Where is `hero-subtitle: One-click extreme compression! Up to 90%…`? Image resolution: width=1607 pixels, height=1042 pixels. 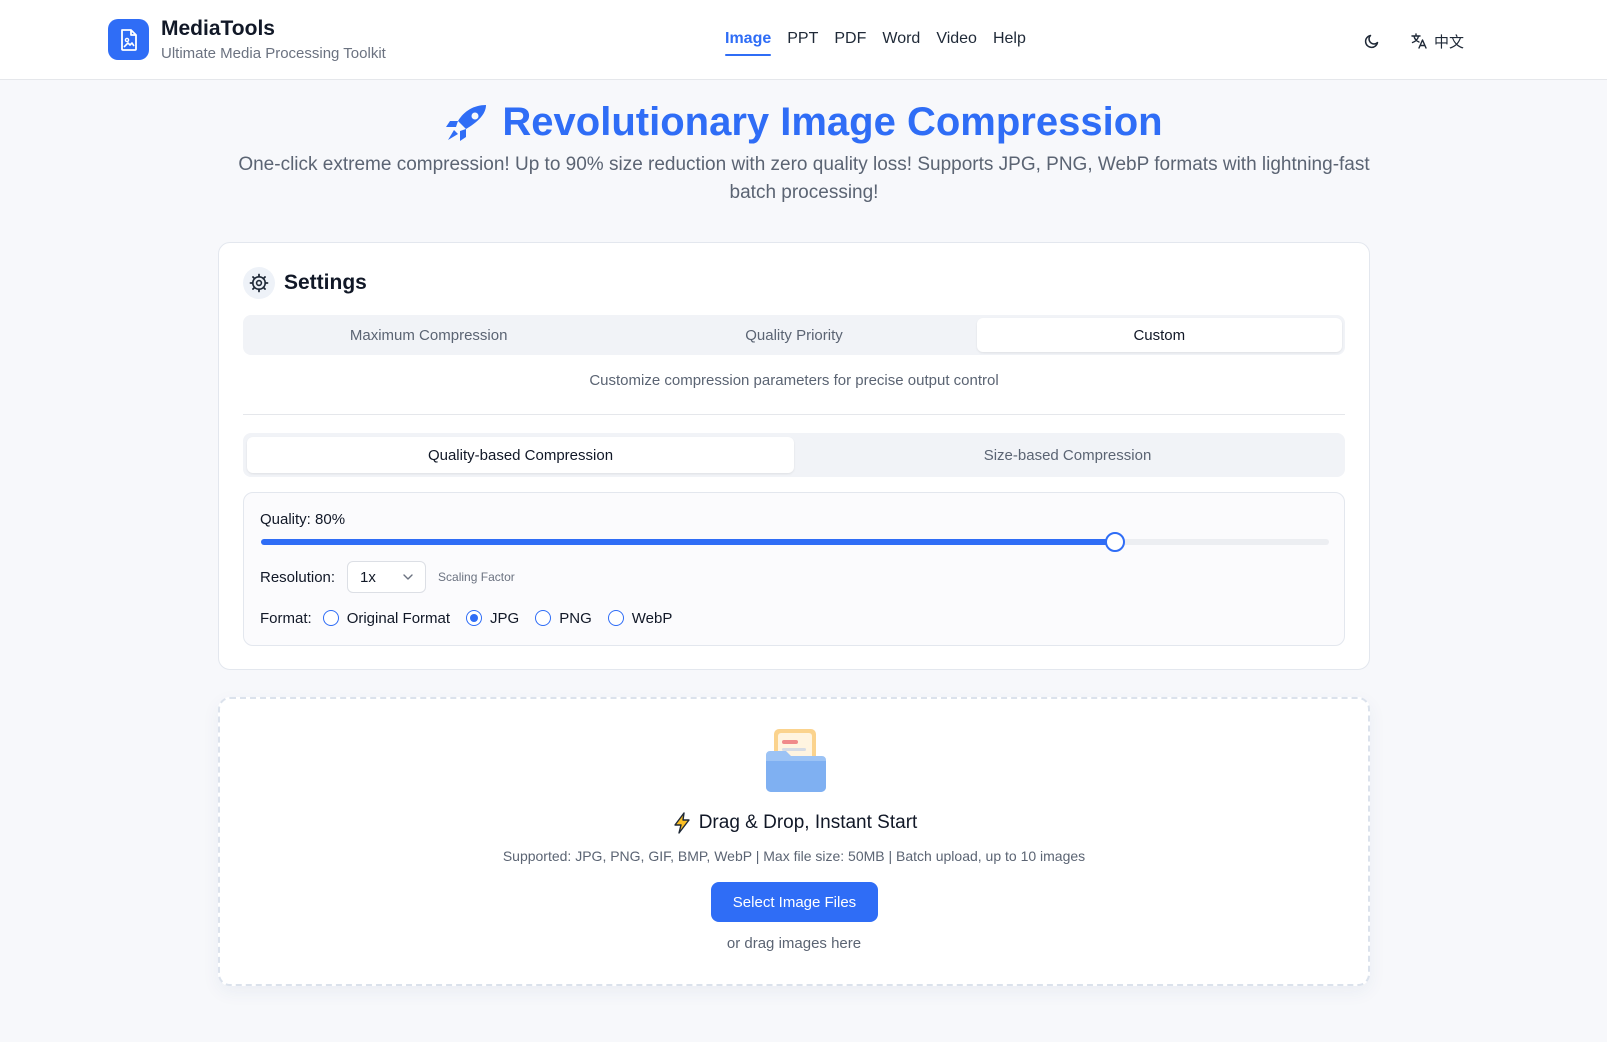 hero-subtitle: One-click extreme compression! Up to 90%… is located at coordinates (804, 178).